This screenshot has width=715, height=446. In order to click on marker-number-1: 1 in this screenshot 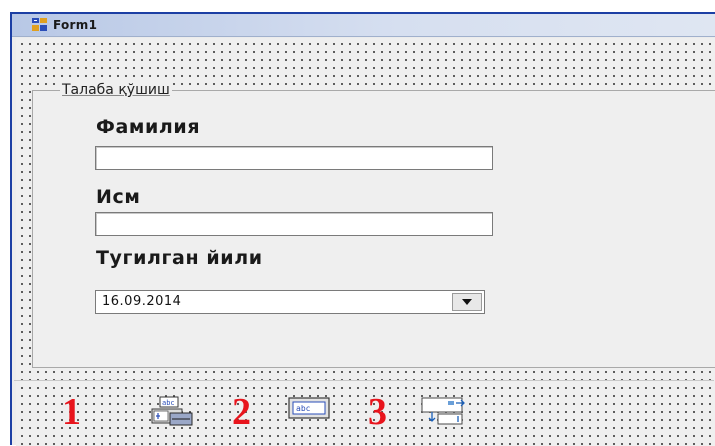, I will do `click(71, 412)`.